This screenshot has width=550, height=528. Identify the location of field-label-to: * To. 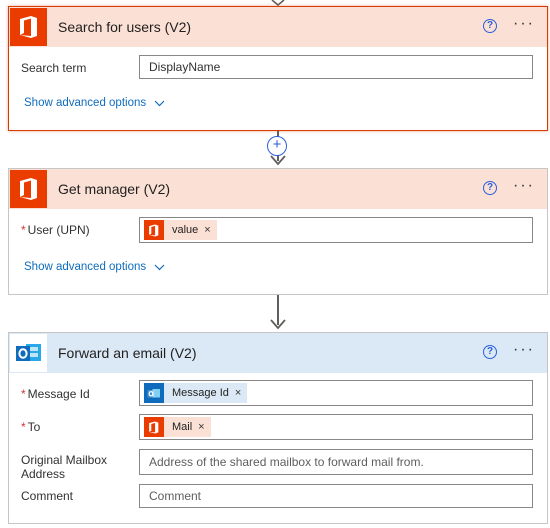
(30, 427).